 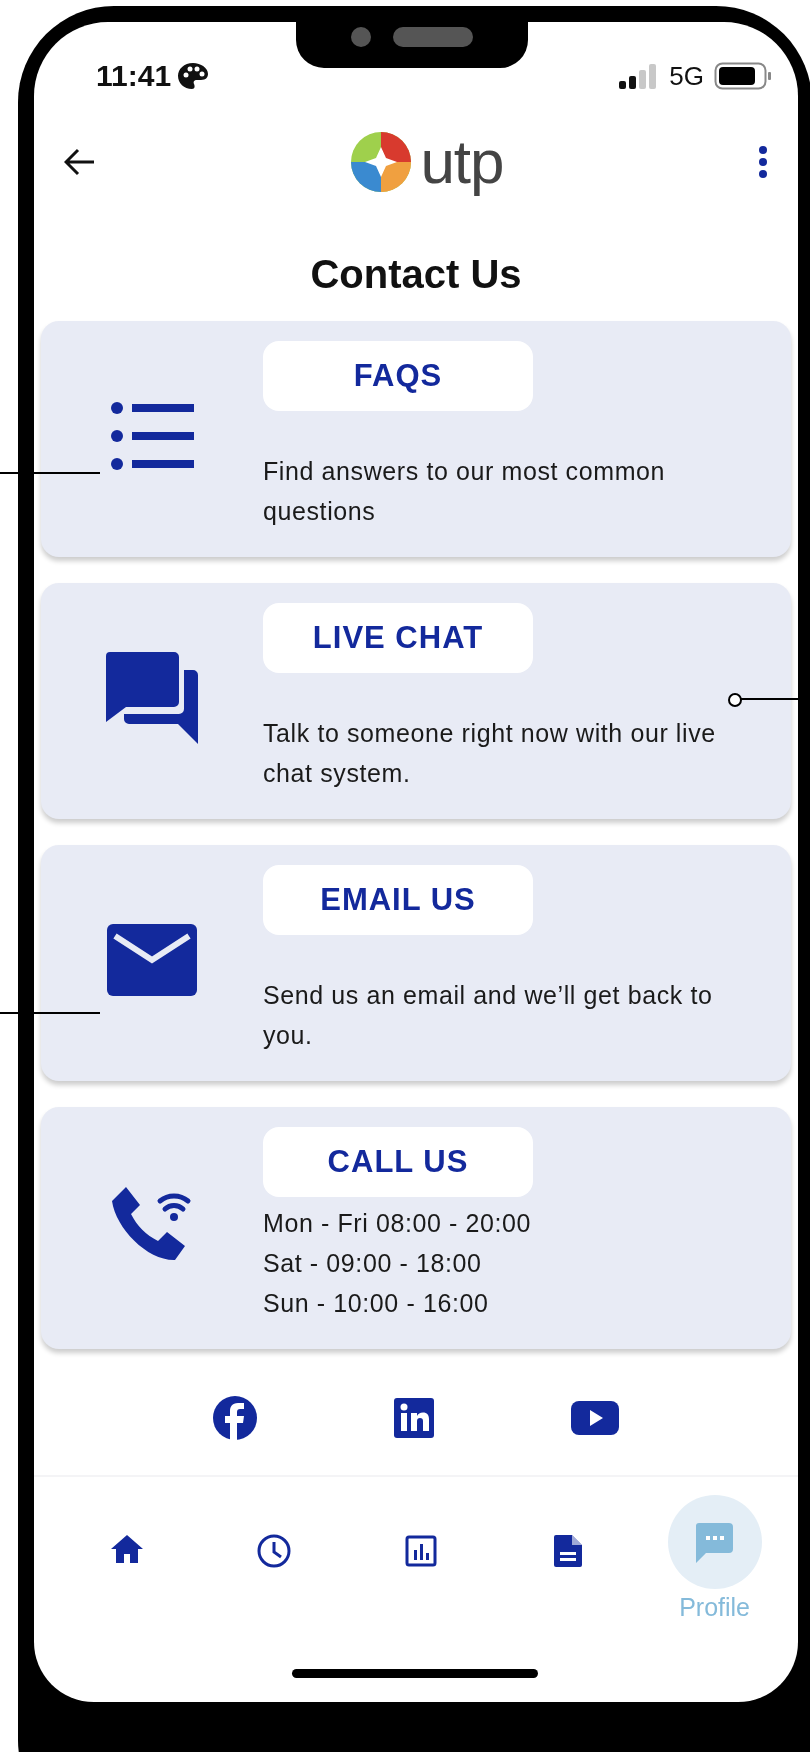 What do you see at coordinates (234, 1418) in the screenshot?
I see `facebook-icon` at bounding box center [234, 1418].